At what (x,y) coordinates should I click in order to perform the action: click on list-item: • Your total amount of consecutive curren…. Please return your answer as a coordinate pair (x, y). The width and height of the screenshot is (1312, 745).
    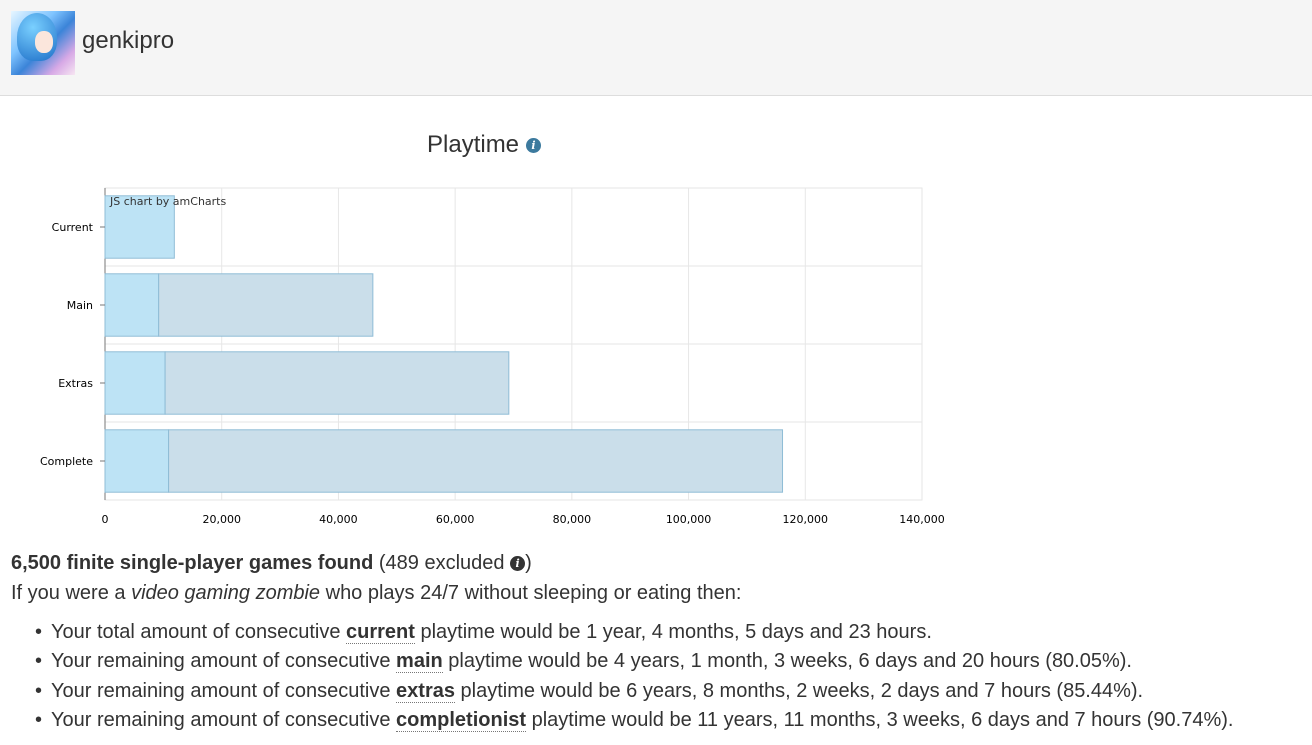
    Looking at the image, I should click on (634, 634).